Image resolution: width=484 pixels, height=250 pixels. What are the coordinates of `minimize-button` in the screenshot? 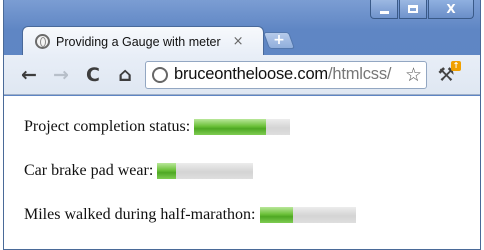 It's located at (384, 9).